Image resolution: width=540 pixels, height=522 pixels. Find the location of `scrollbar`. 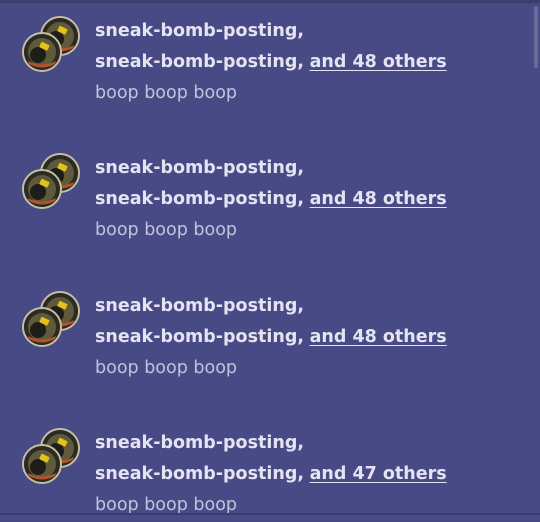

scrollbar is located at coordinates (536, 257).